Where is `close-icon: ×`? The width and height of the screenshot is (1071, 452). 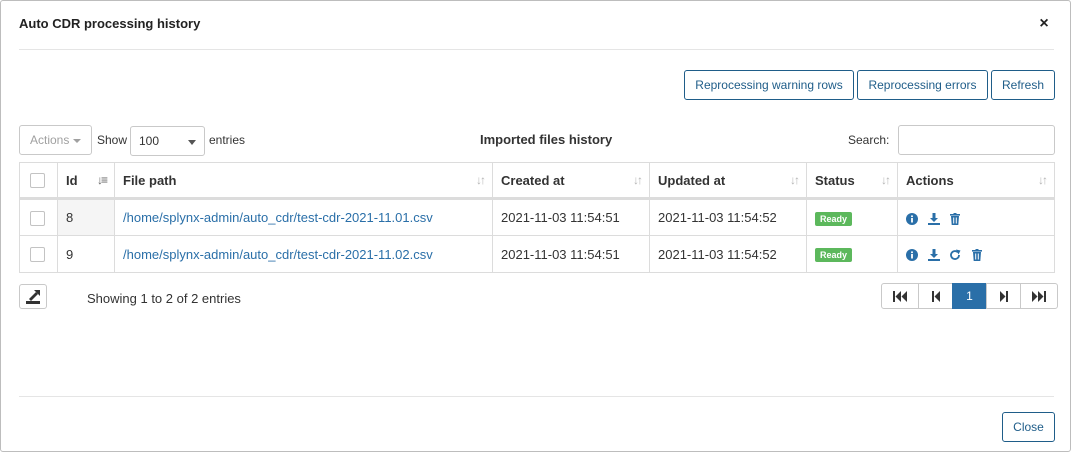
close-icon: × is located at coordinates (1044, 24).